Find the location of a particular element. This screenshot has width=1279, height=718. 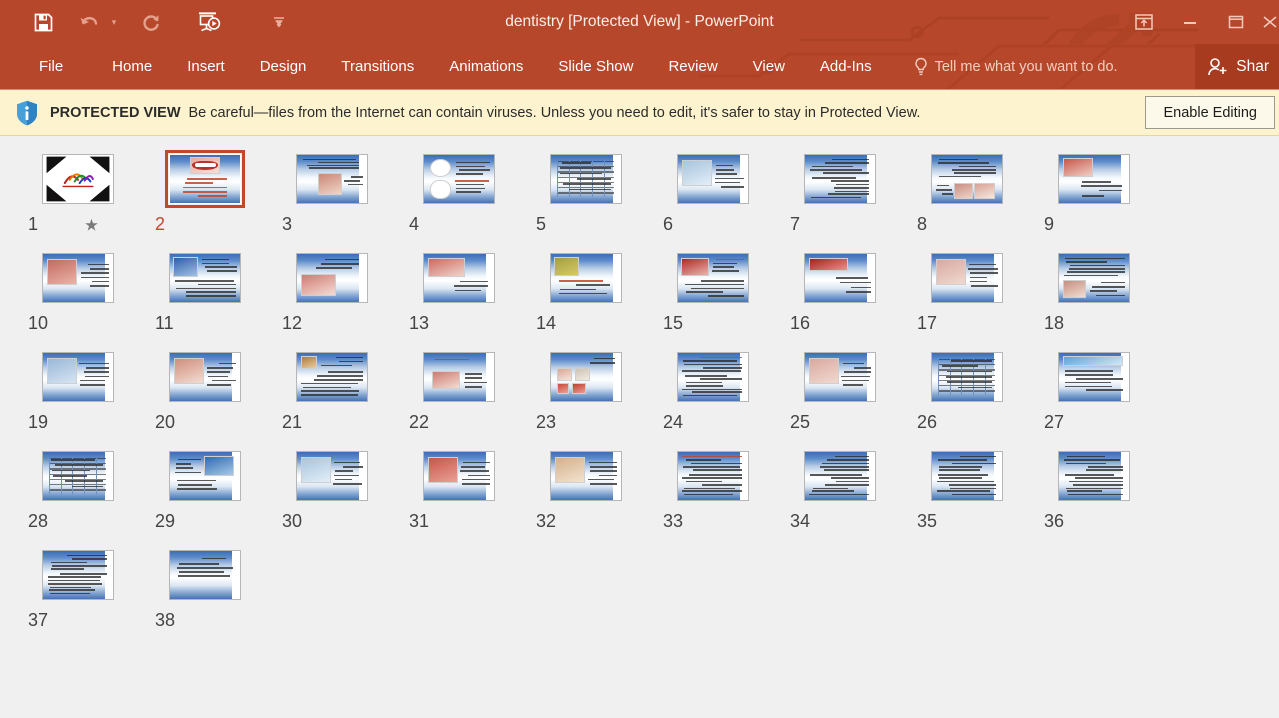

slide-thumbnail-cell: 24 is located at coordinates (724, 390).